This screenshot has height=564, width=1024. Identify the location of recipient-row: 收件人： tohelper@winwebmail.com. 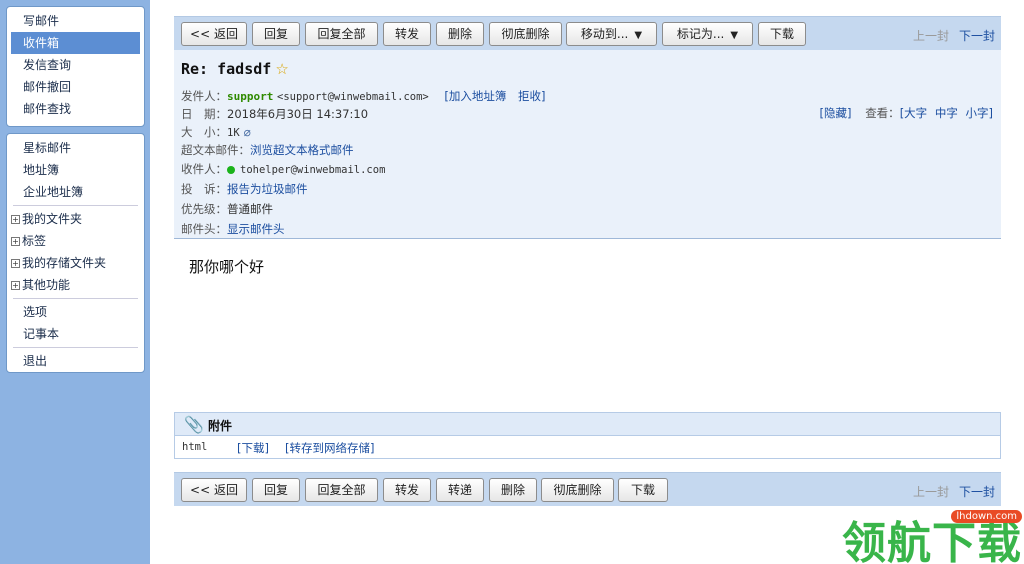
(283, 169).